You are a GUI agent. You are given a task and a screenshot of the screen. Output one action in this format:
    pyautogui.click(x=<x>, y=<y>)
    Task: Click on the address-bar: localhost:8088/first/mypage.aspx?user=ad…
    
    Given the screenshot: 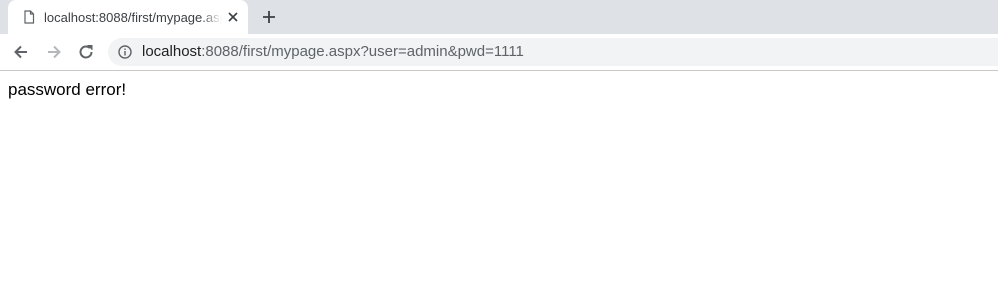 What is the action you would take?
    pyautogui.click(x=553, y=52)
    